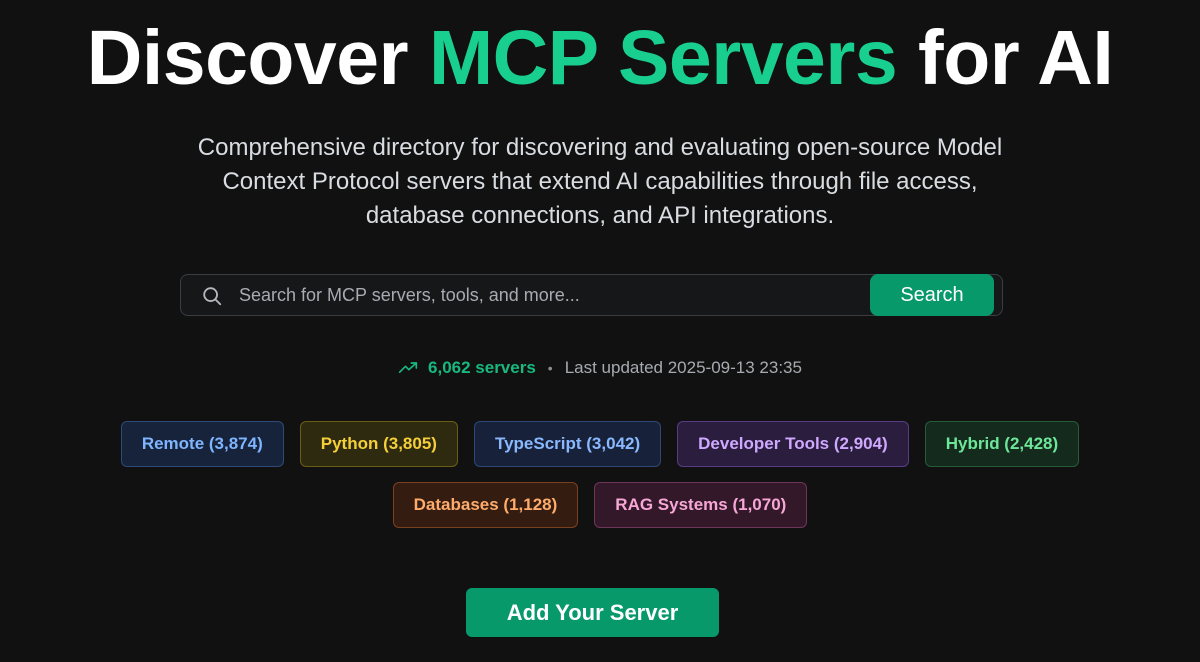  What do you see at coordinates (1002, 444) in the screenshot?
I see `tag-hybrid: Hybrid (2,428)` at bounding box center [1002, 444].